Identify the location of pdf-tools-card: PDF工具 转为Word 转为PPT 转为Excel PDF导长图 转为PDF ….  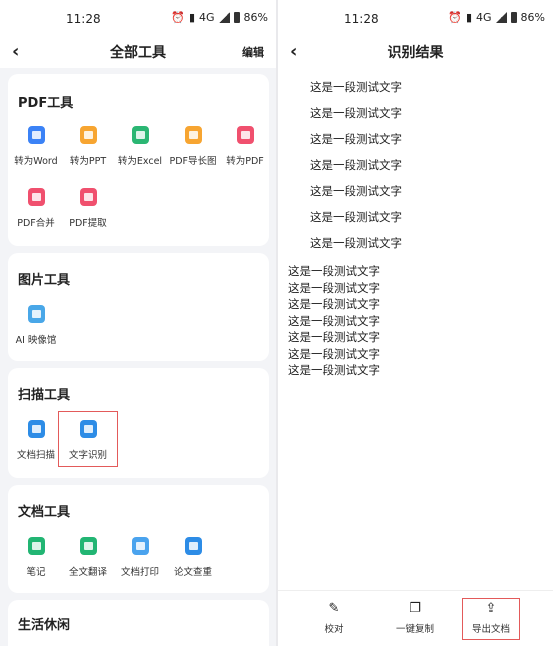
(138, 160).